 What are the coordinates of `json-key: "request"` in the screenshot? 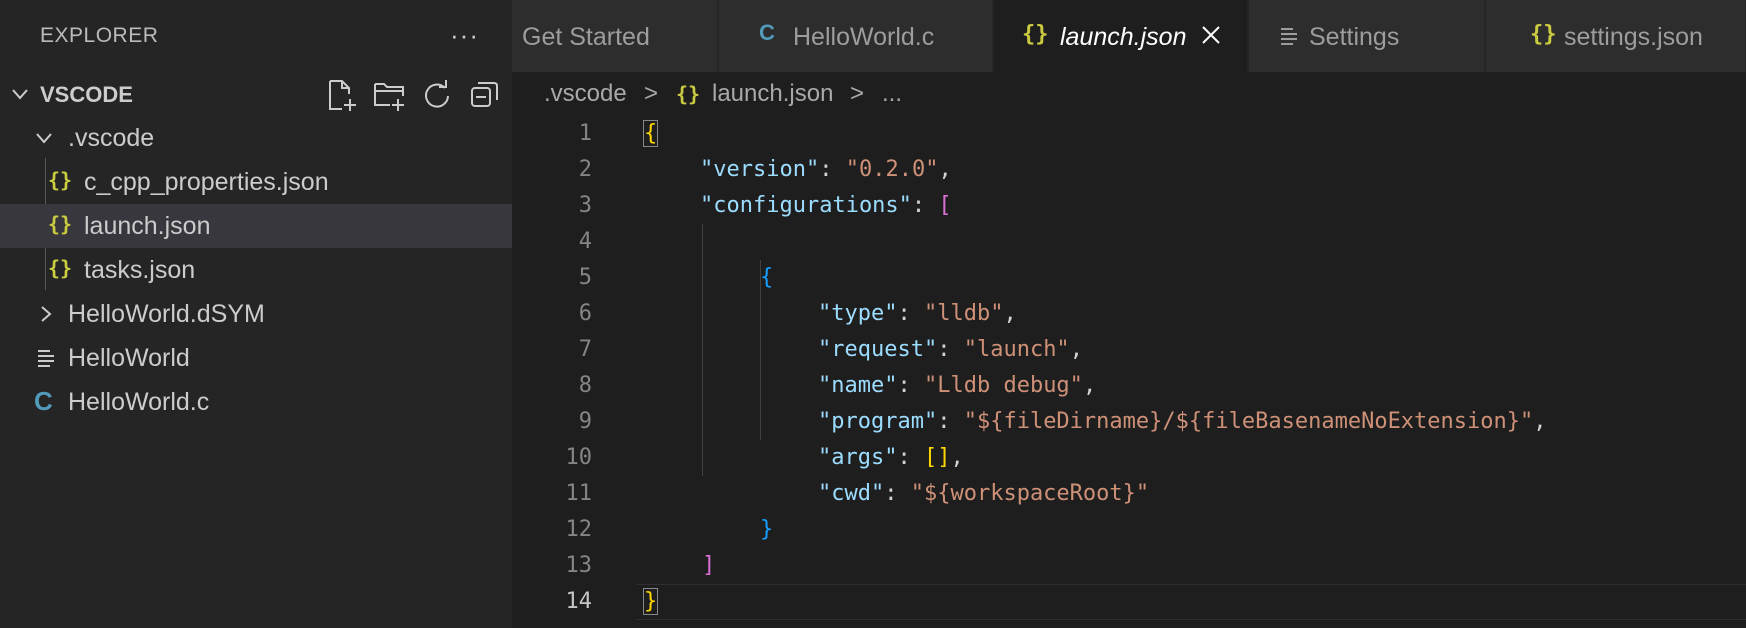 It's located at (878, 349).